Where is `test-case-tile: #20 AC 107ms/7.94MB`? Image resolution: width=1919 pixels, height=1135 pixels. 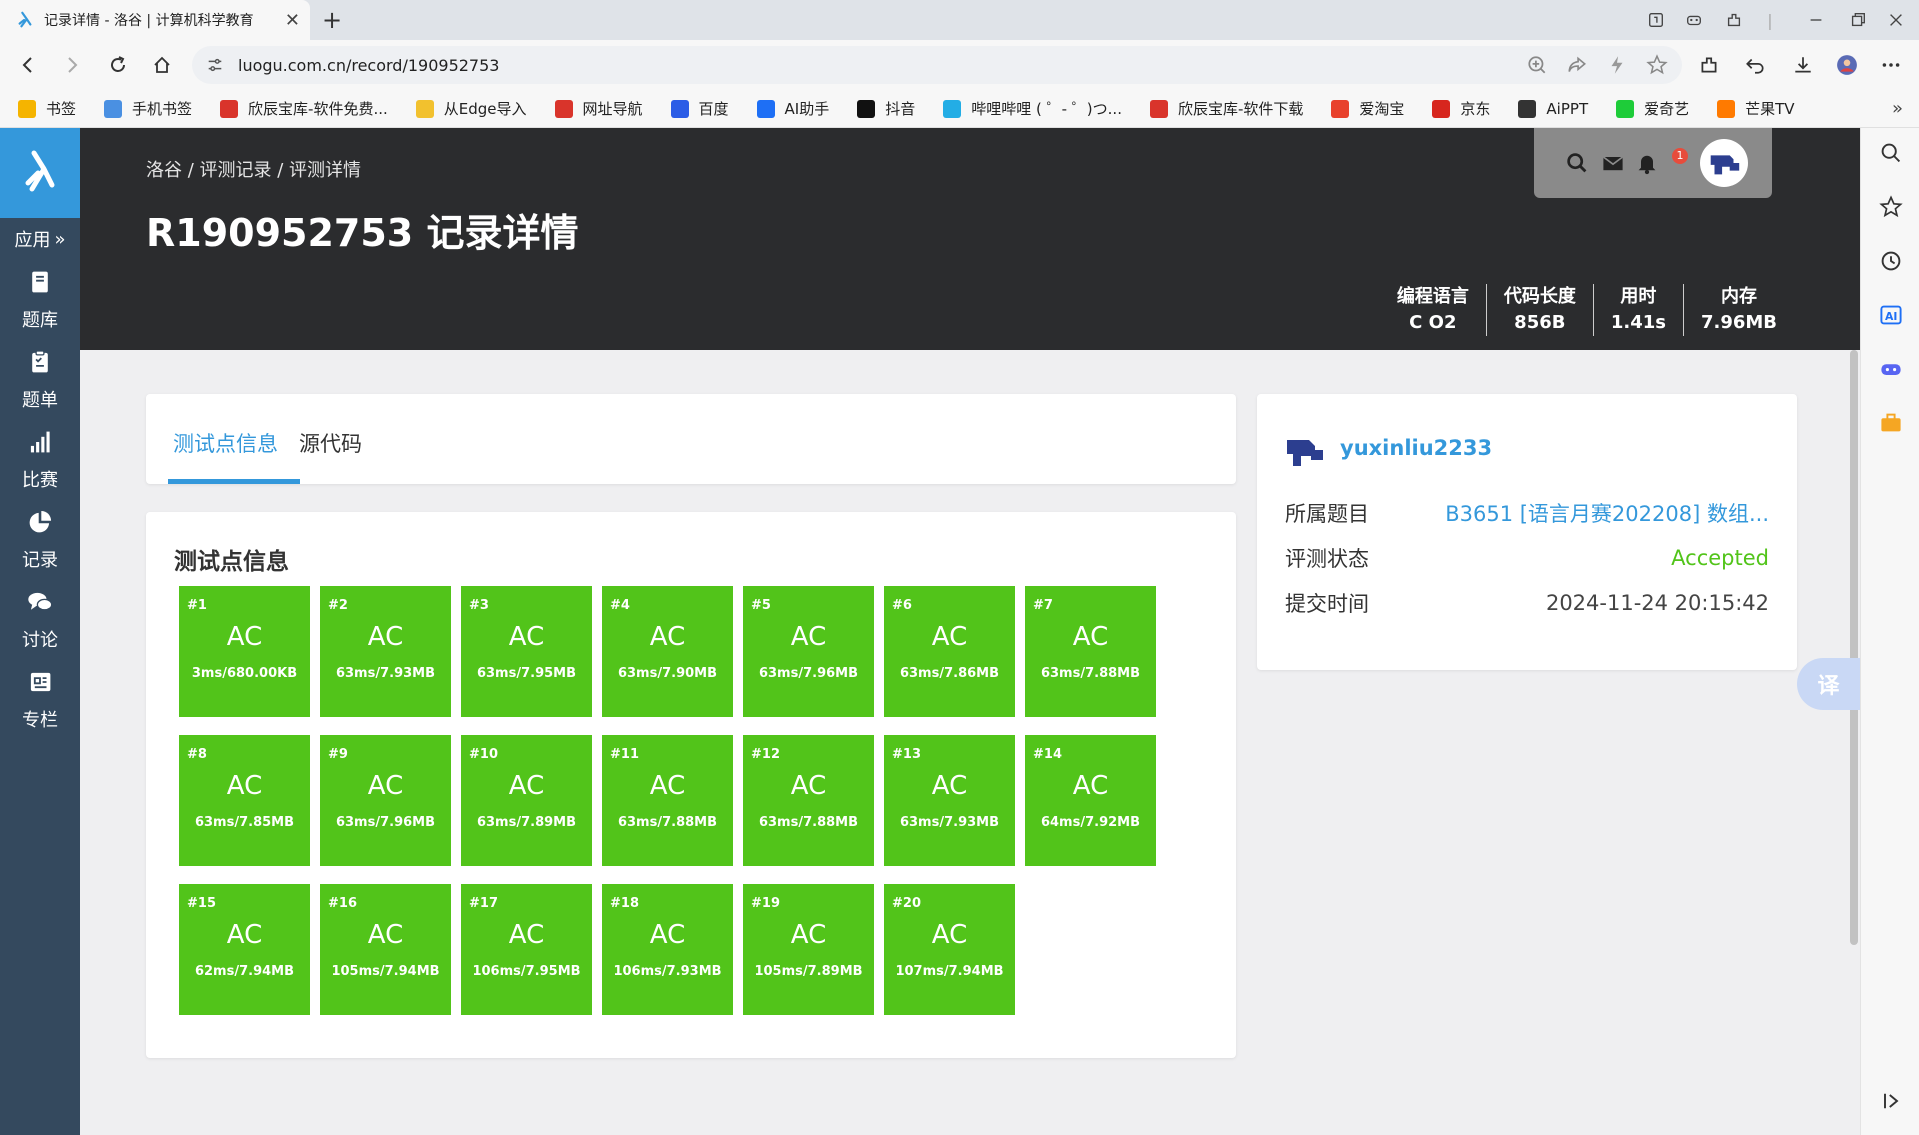
test-case-tile: #20 AC 107ms/7.94MB is located at coordinates (949, 949).